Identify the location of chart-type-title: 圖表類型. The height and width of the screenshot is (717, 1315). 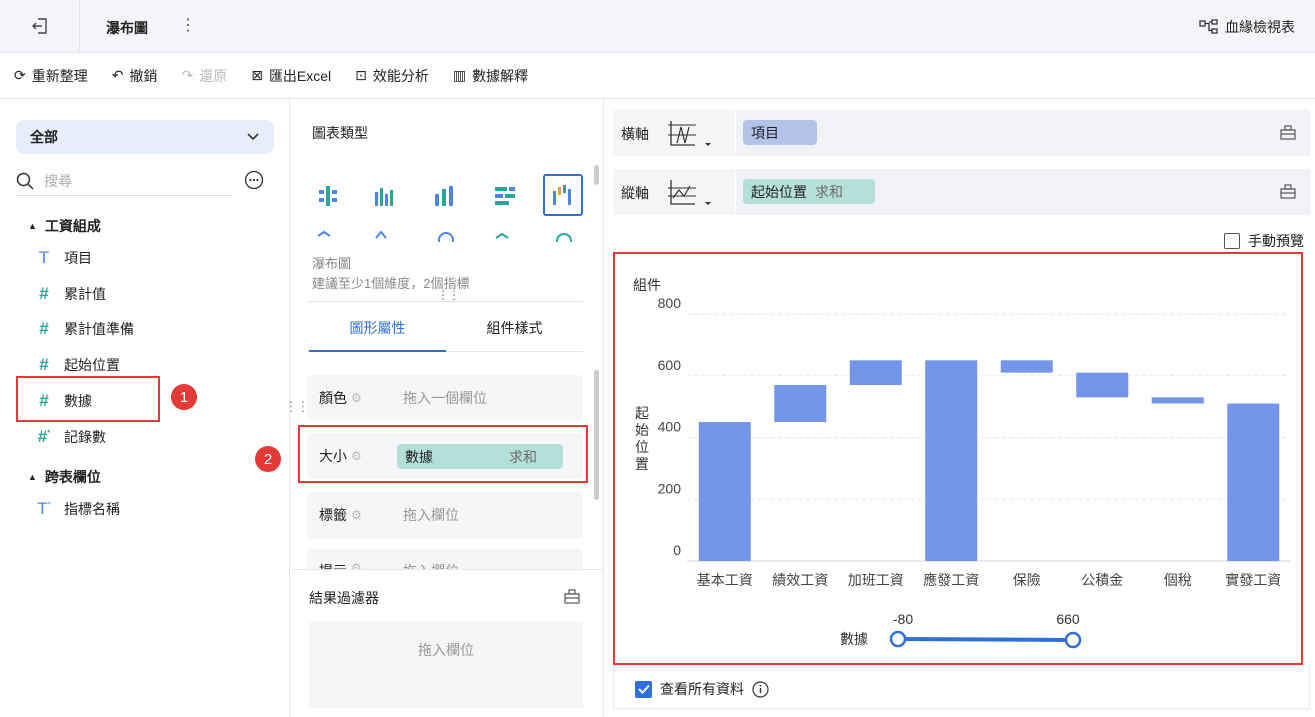
(340, 133).